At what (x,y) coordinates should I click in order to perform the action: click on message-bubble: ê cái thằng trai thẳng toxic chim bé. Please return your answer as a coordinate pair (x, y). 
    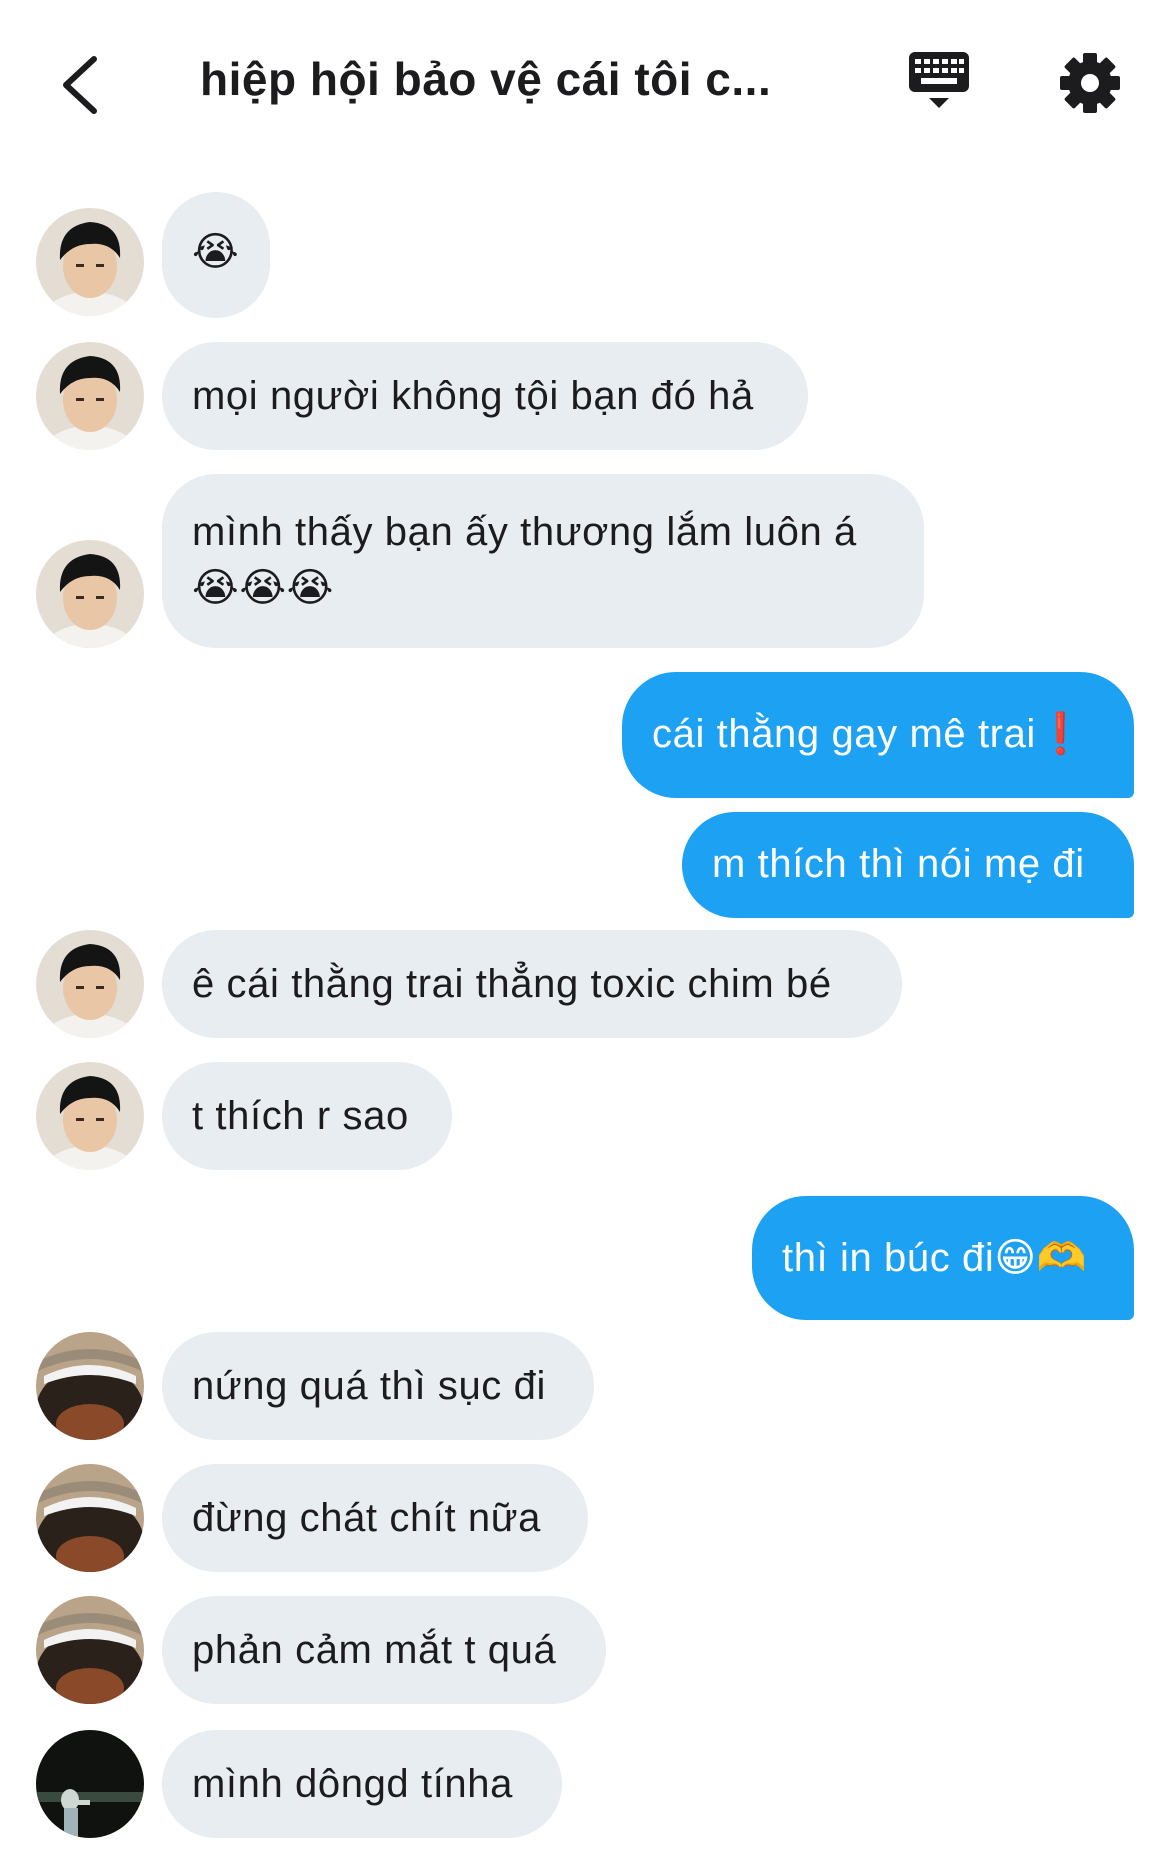
    Looking at the image, I should click on (532, 984).